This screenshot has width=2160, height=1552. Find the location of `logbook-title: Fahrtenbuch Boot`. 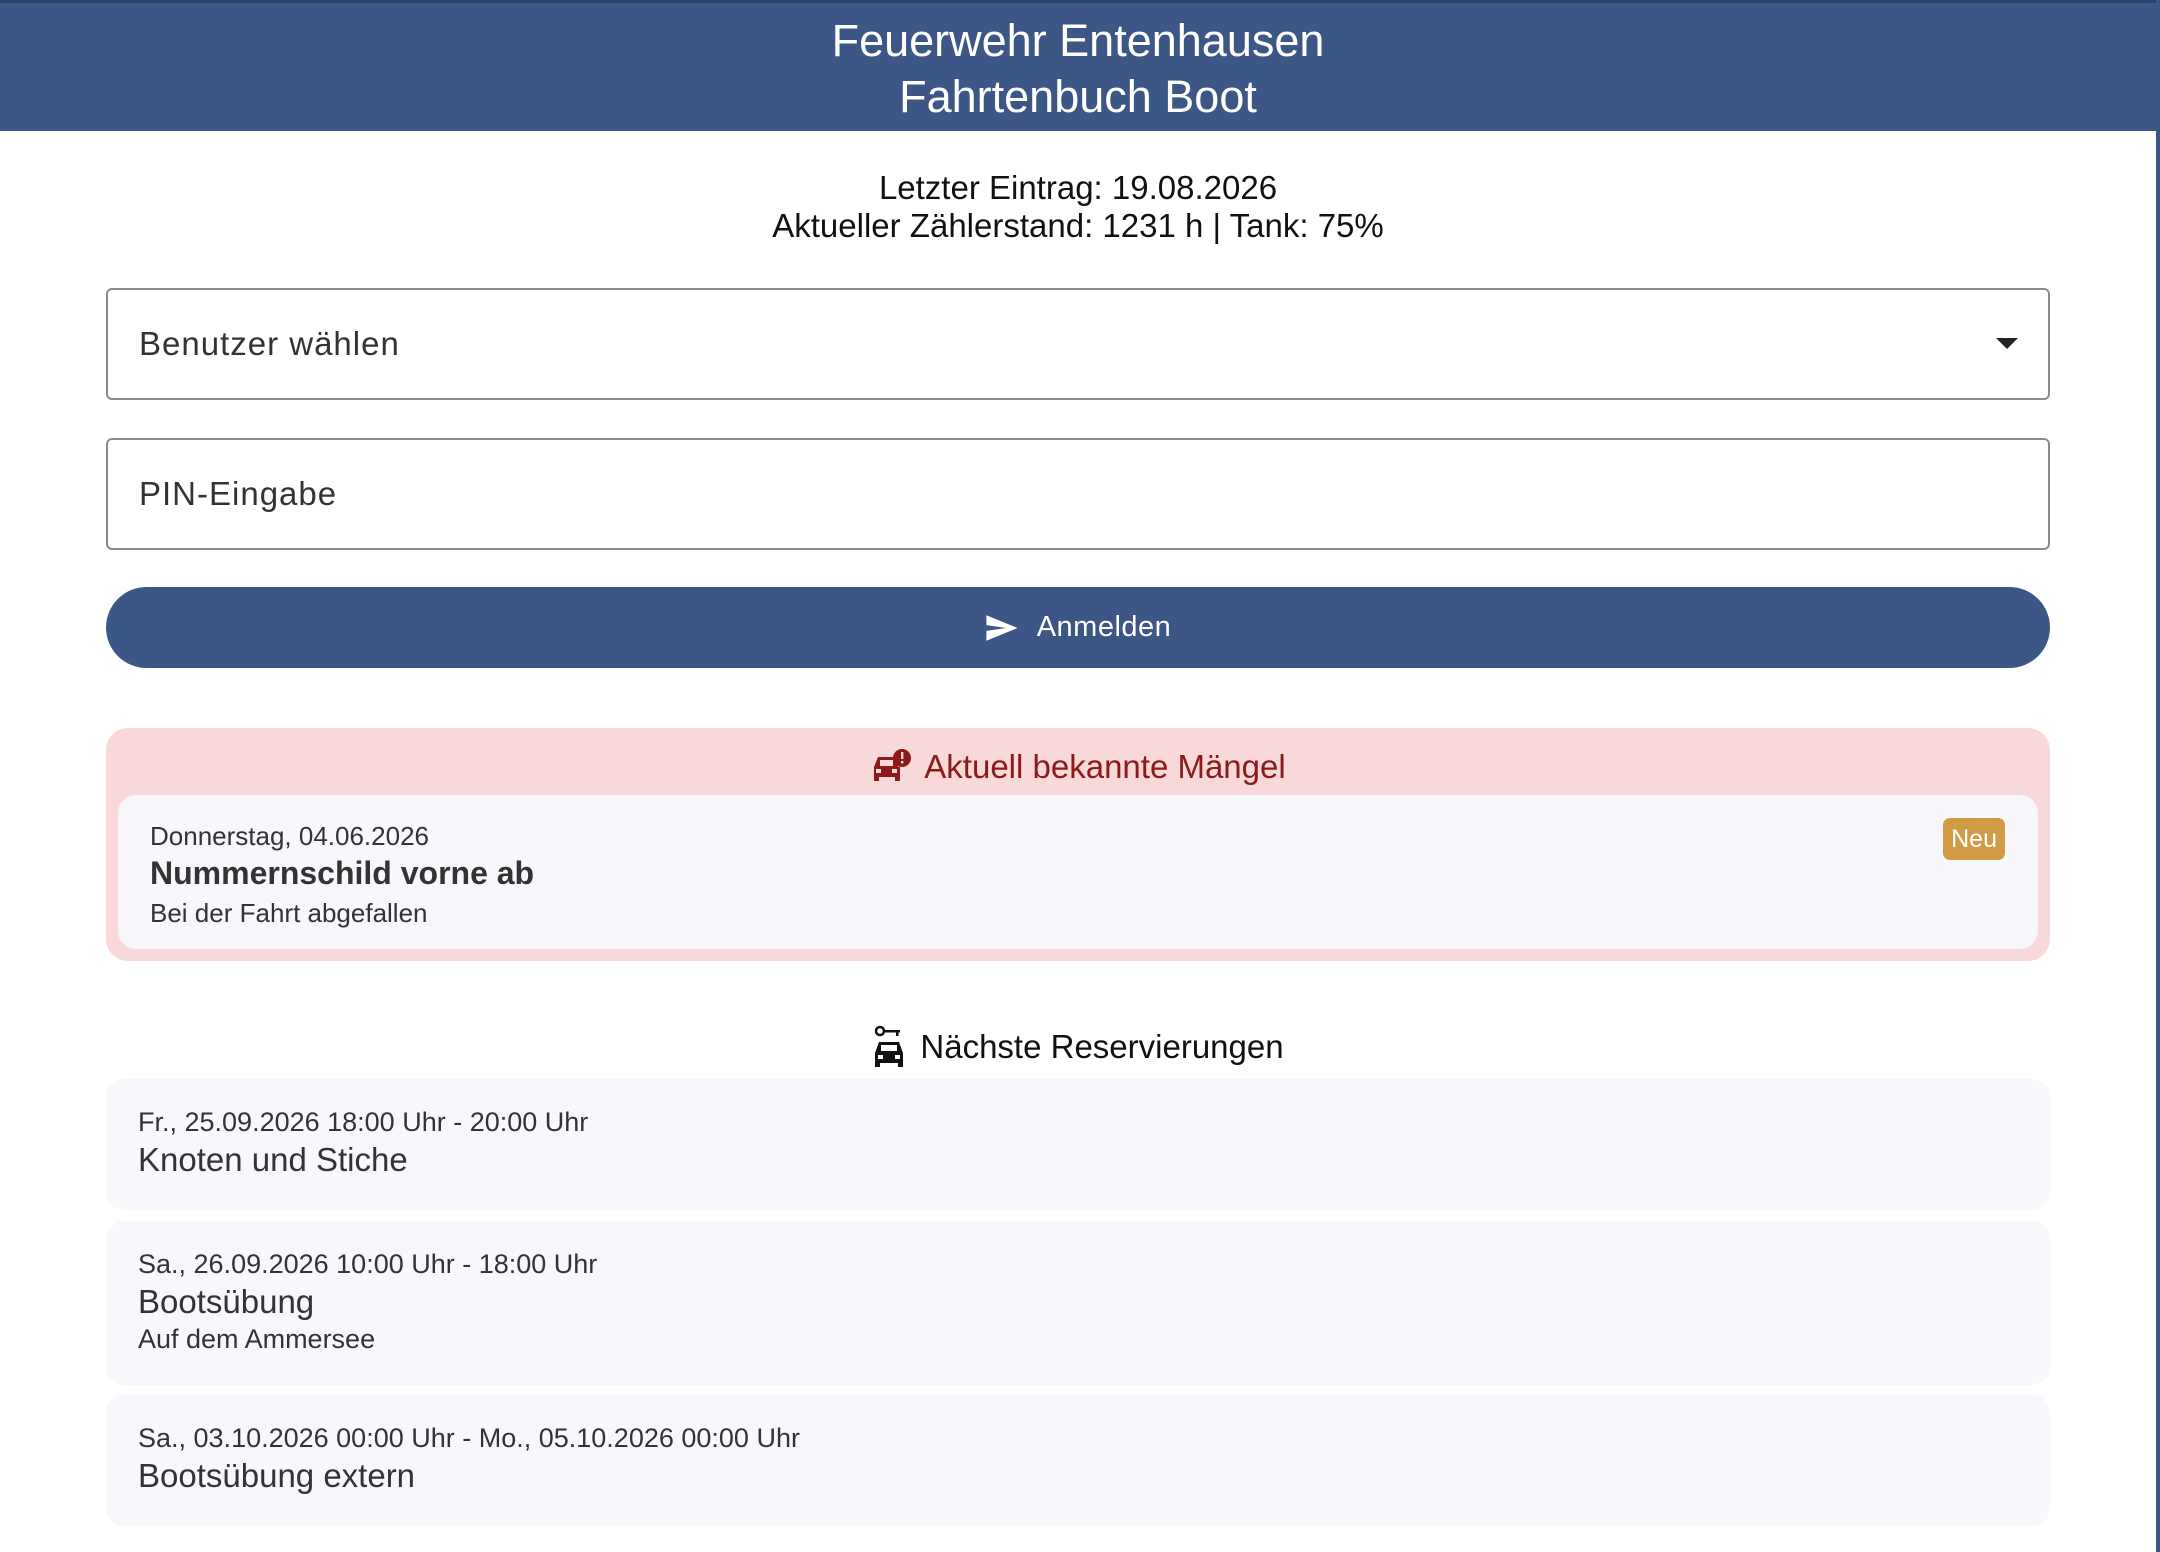

logbook-title: Fahrtenbuch Boot is located at coordinates (1078, 96).